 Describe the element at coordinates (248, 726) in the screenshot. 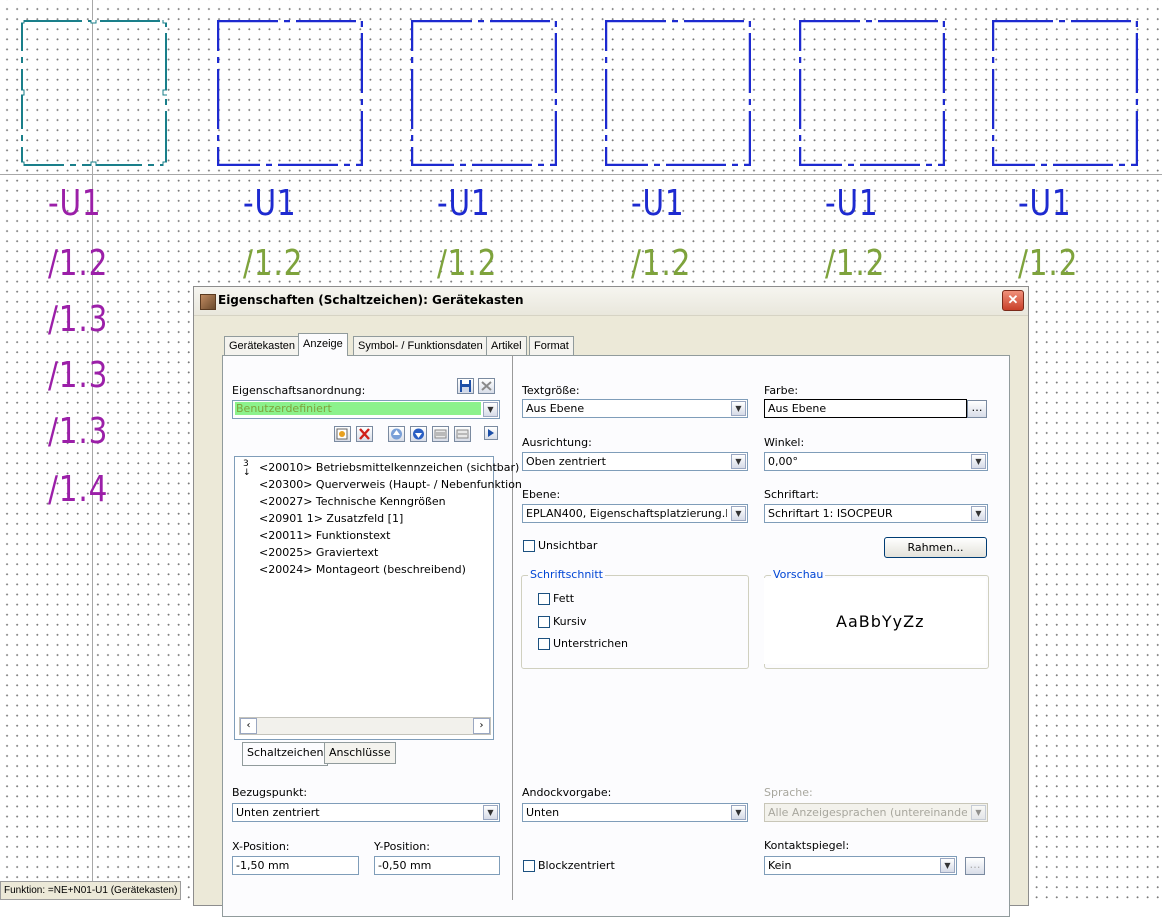

I see `scroll-left-icon: ‹` at that location.